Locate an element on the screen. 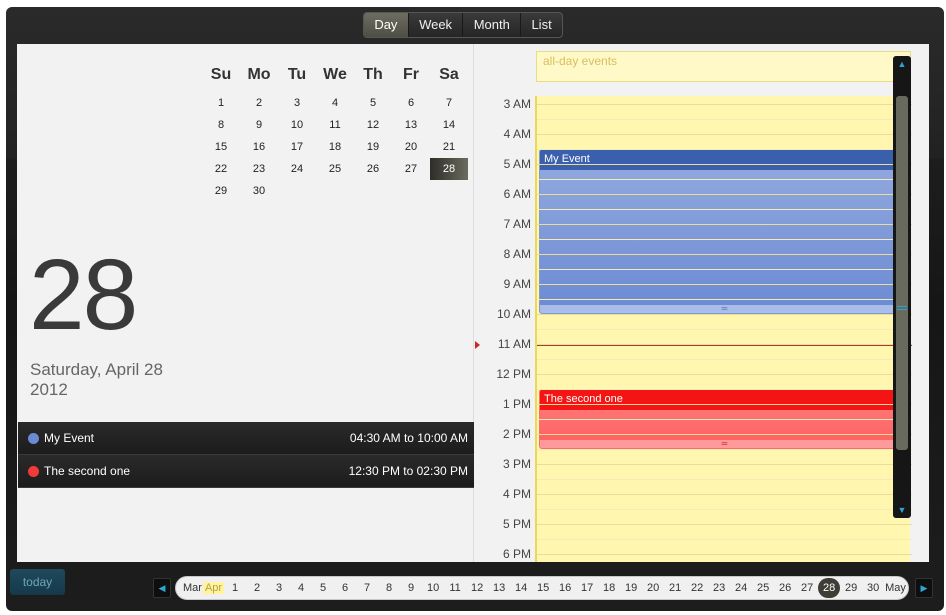  timeline-scrollbar: ▲ ▼ is located at coordinates (902, 287).